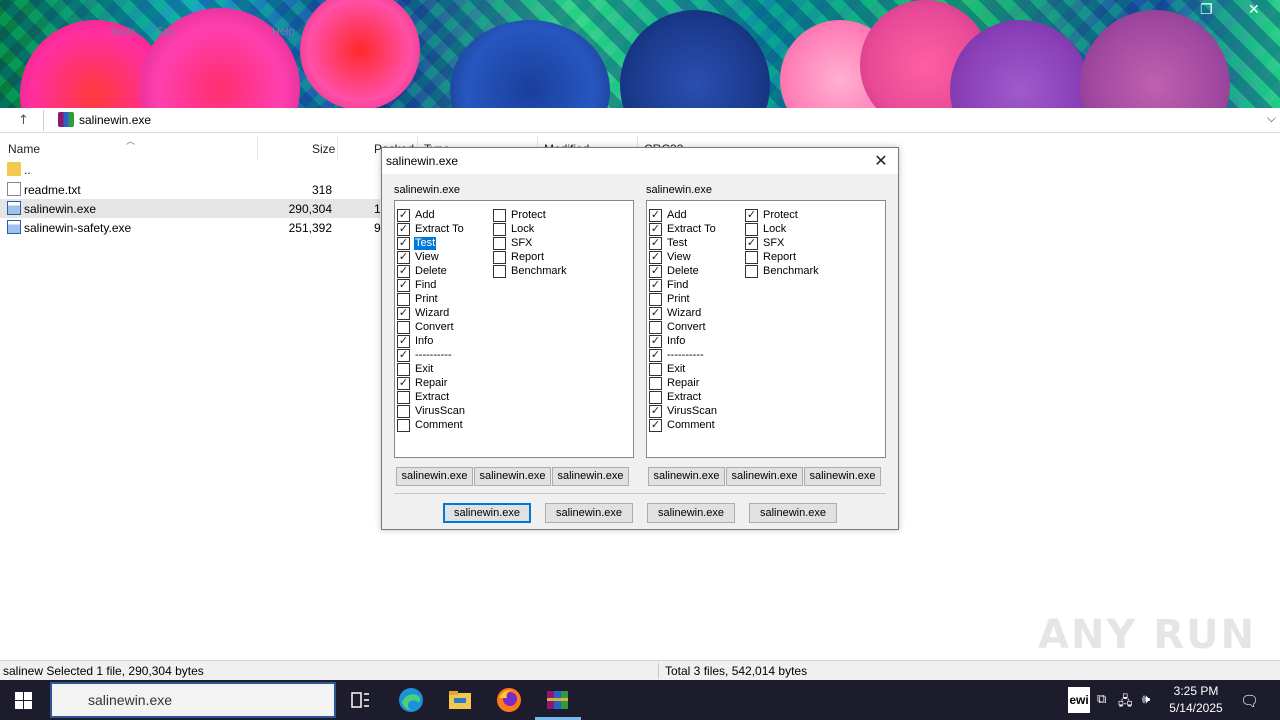 The height and width of the screenshot is (720, 1280). Describe the element at coordinates (1079, 700) in the screenshot. I see `tray-app-label: ewi` at that location.